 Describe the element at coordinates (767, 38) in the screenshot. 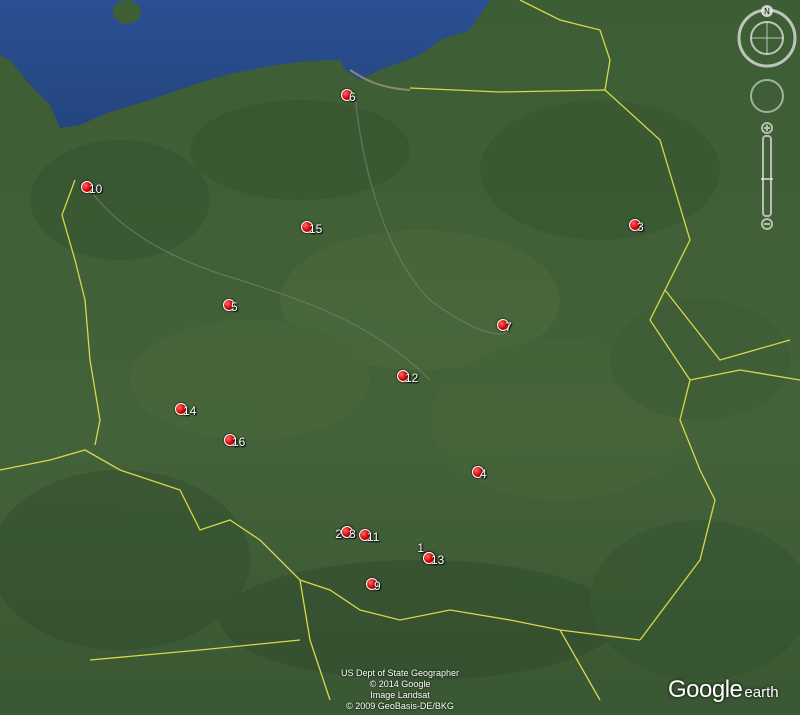

I see `compass-icon` at that location.